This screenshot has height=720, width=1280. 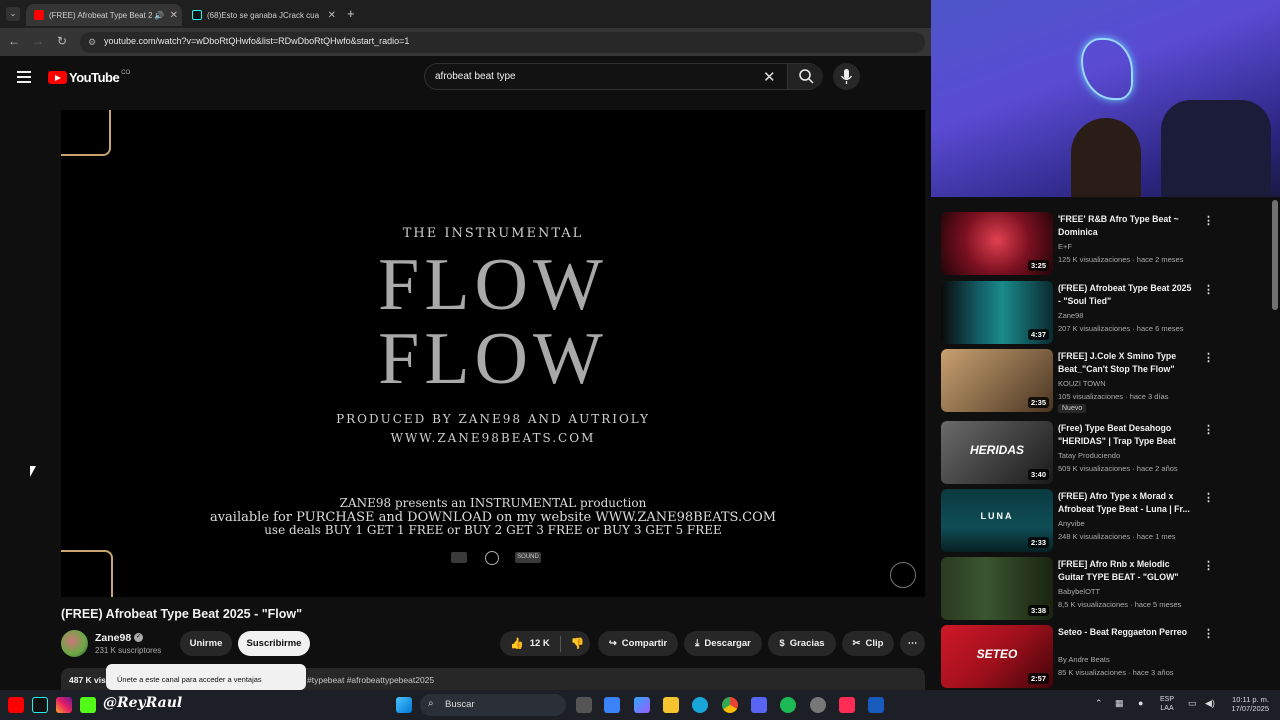 I want to click on thanks-button: $ Gracias, so click(x=802, y=643).